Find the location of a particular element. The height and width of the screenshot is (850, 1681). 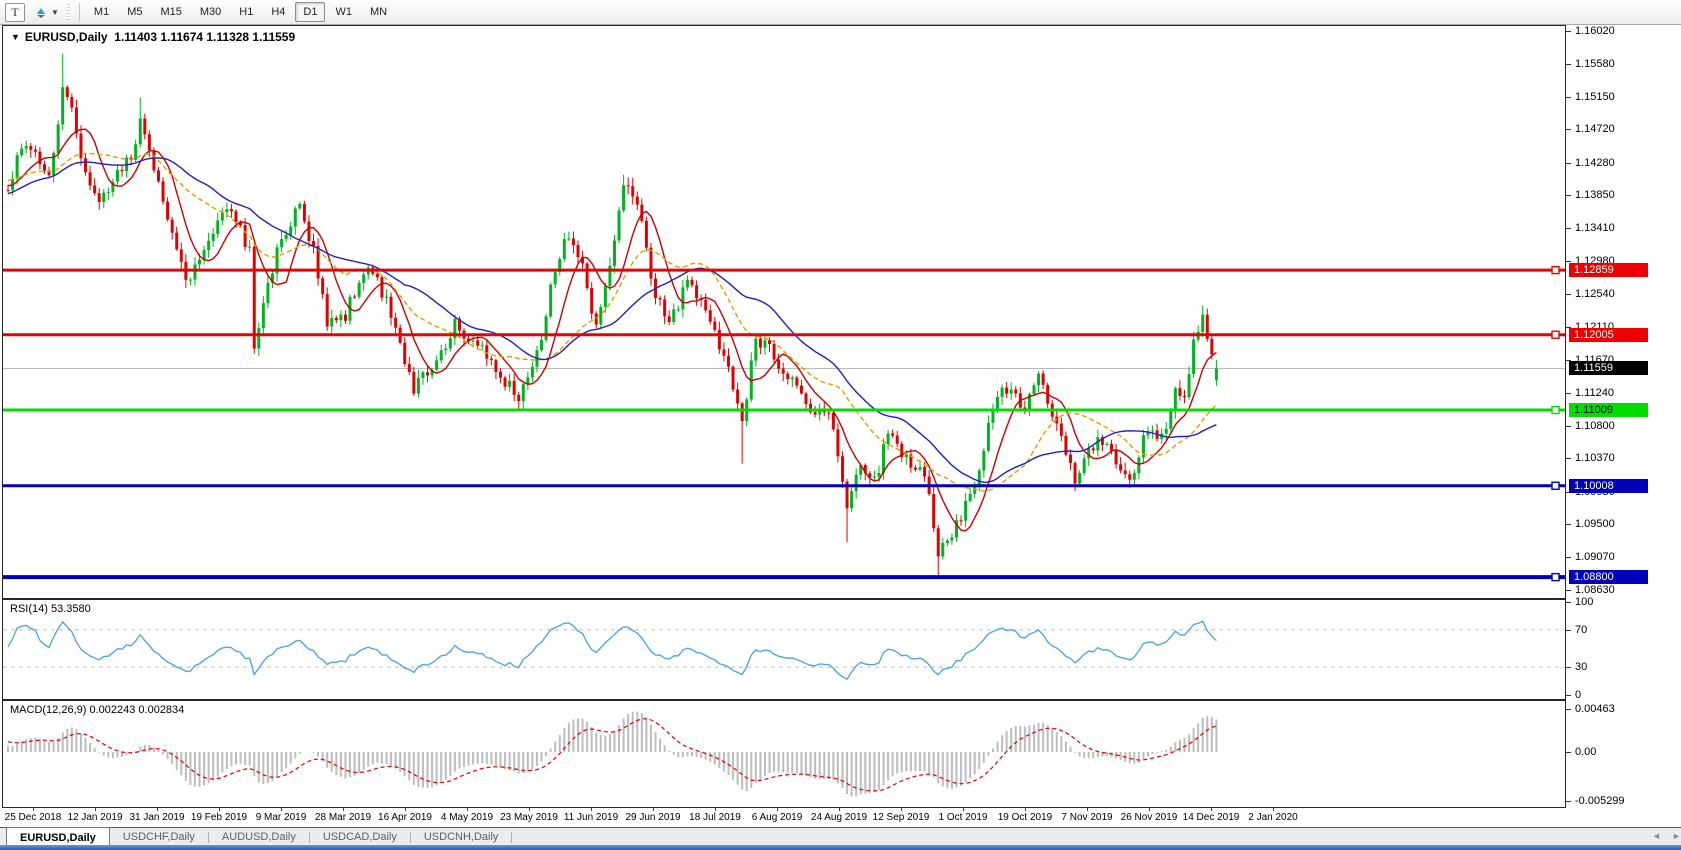

rsi-tick-label: 30 is located at coordinates (1581, 667).